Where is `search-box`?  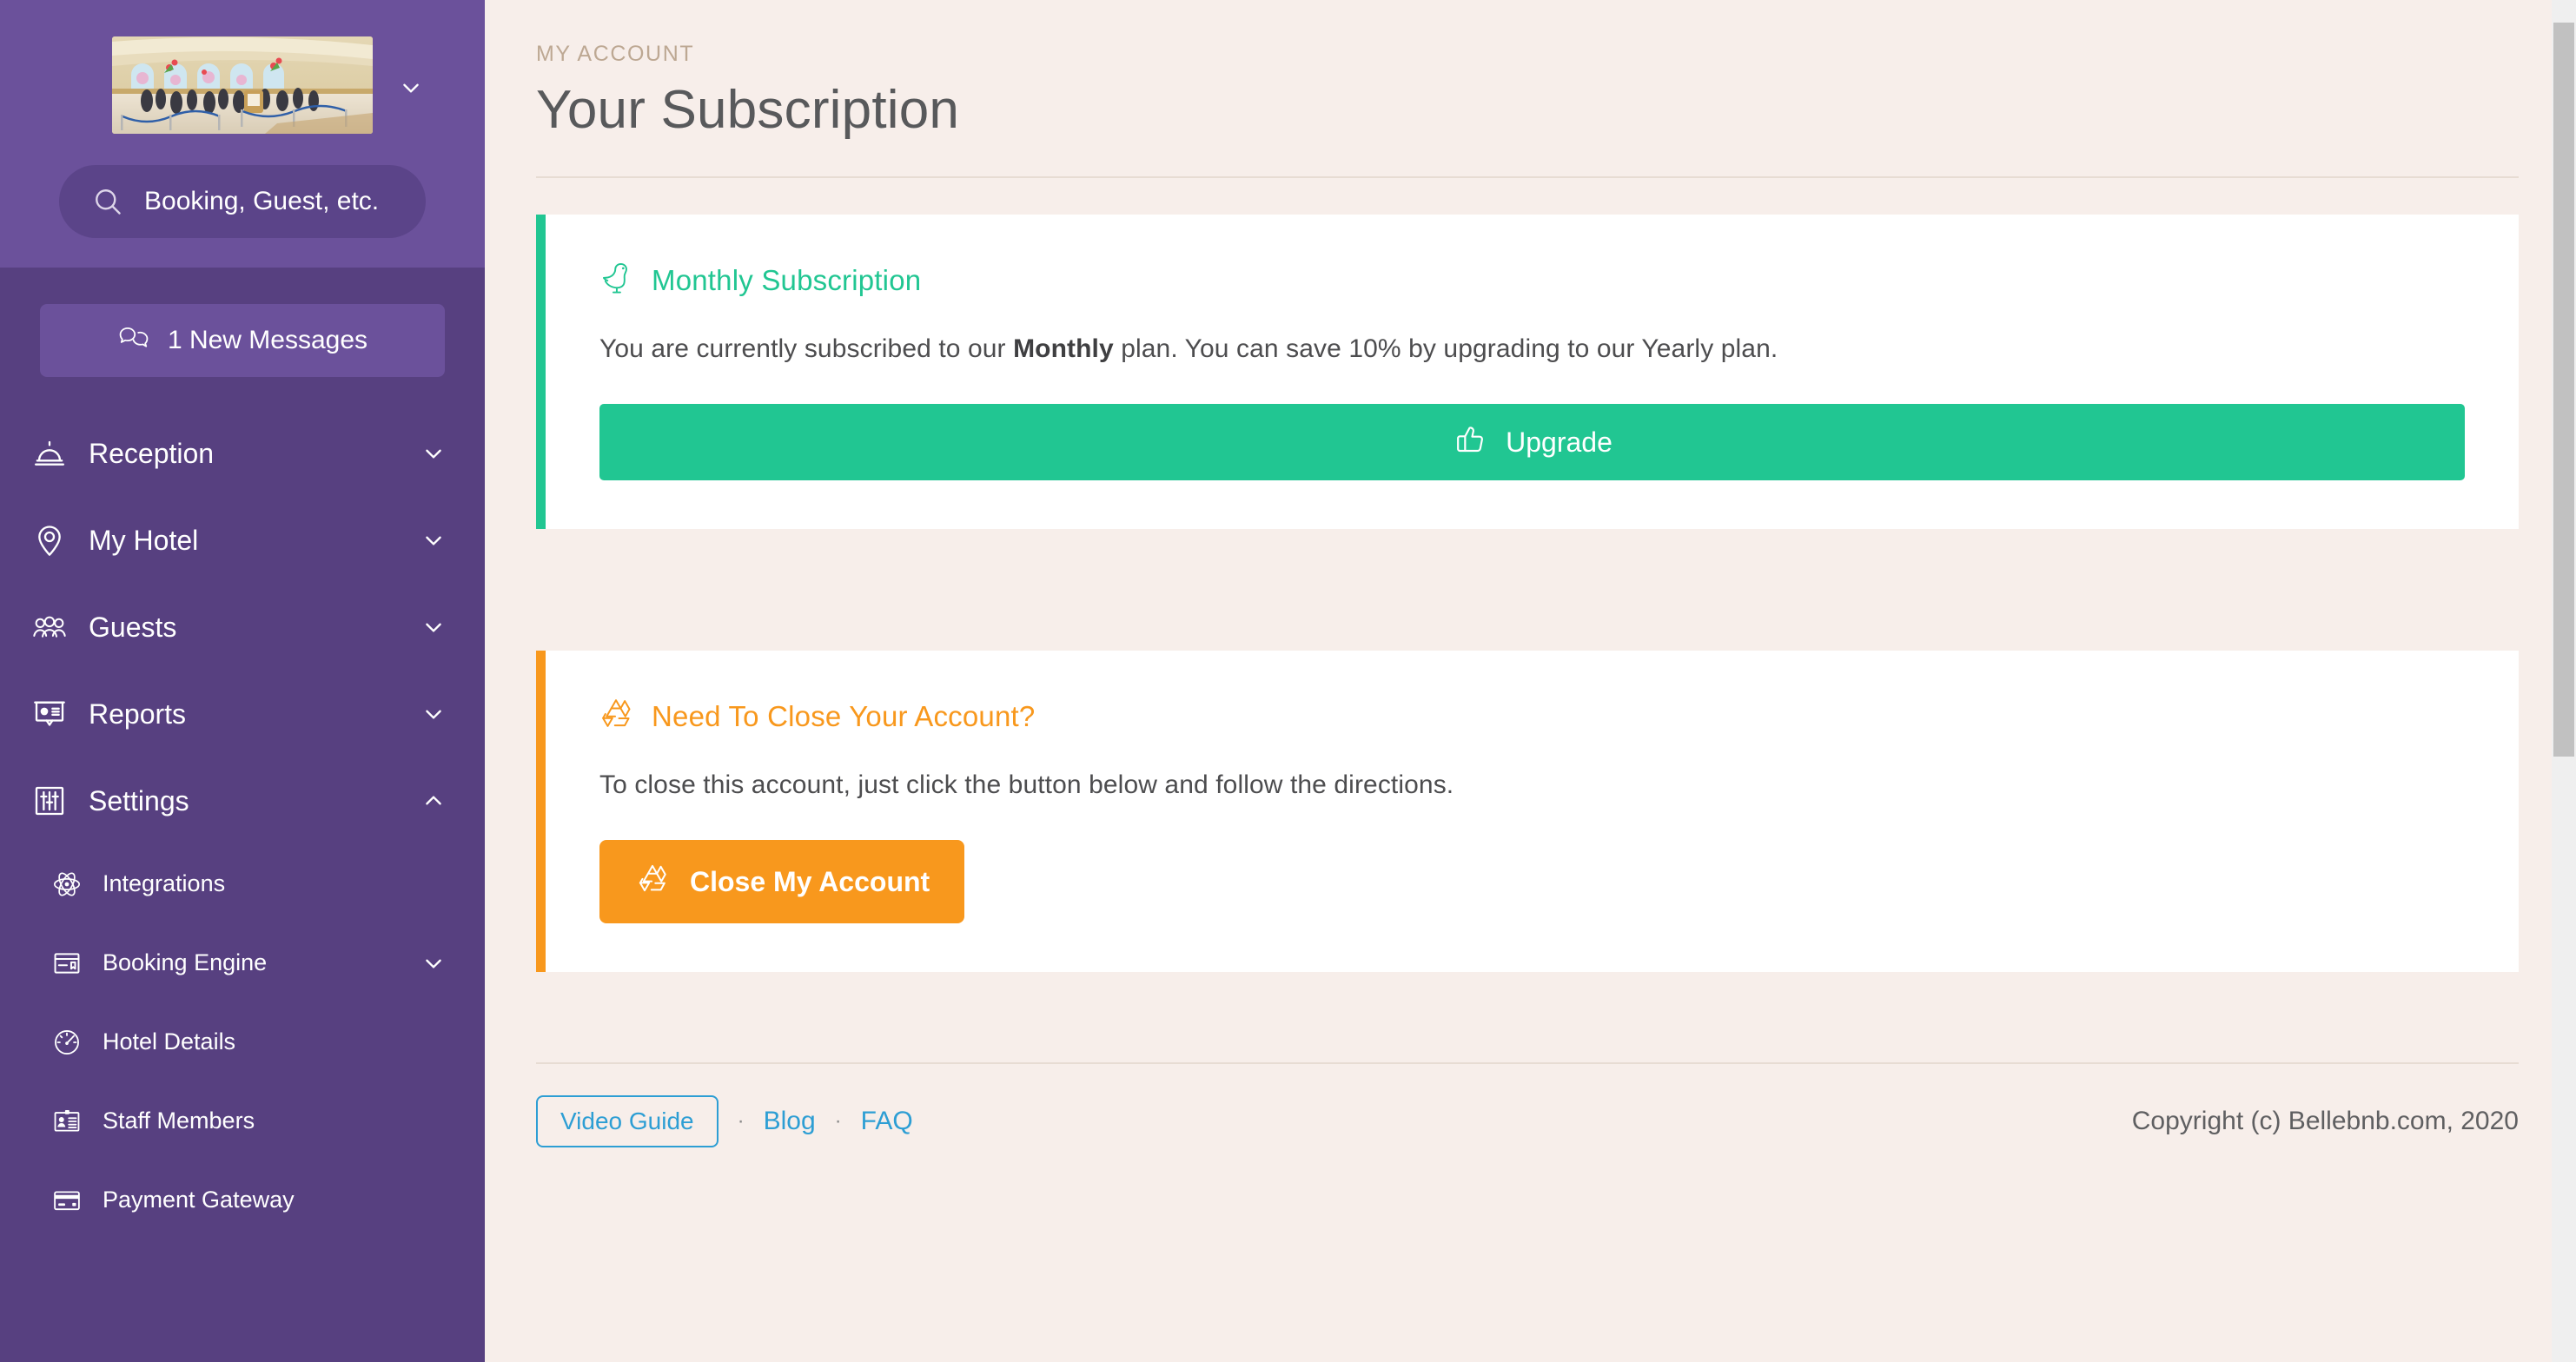 search-box is located at coordinates (242, 201).